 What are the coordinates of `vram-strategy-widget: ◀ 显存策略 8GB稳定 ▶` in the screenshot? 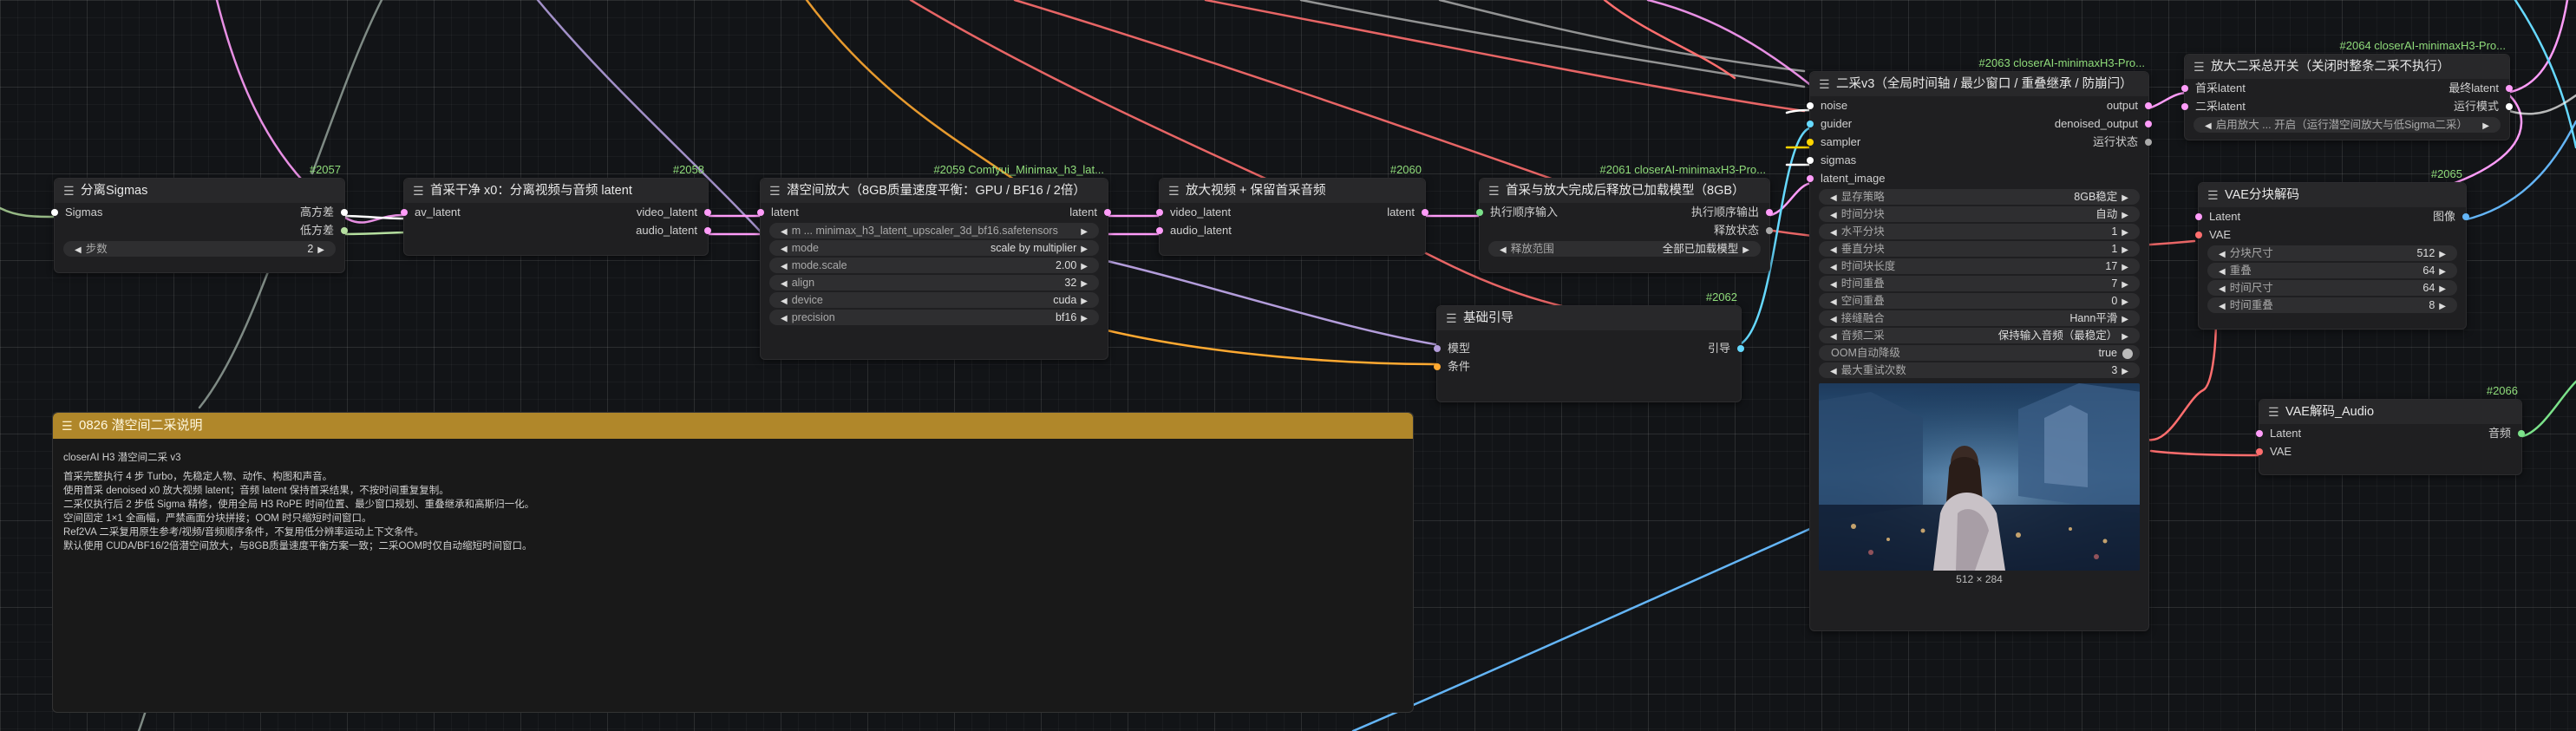 It's located at (1979, 197).